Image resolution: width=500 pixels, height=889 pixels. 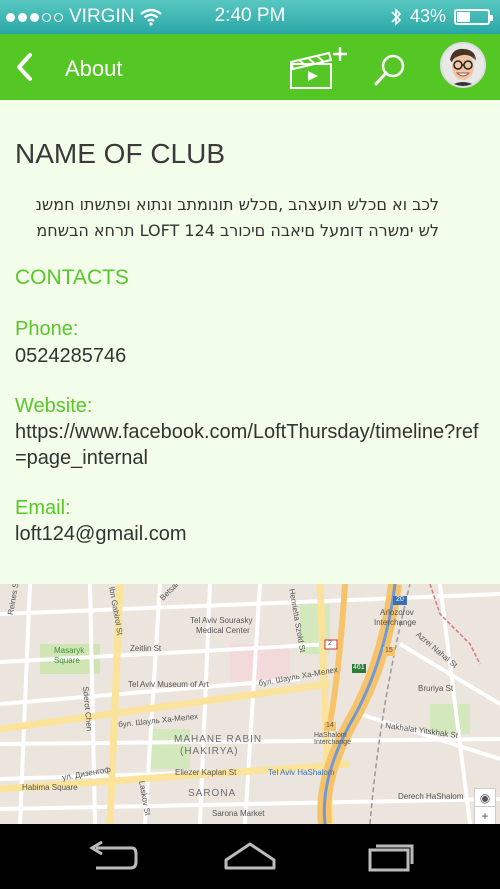 I want to click on system-home-button, so click(x=250, y=856).